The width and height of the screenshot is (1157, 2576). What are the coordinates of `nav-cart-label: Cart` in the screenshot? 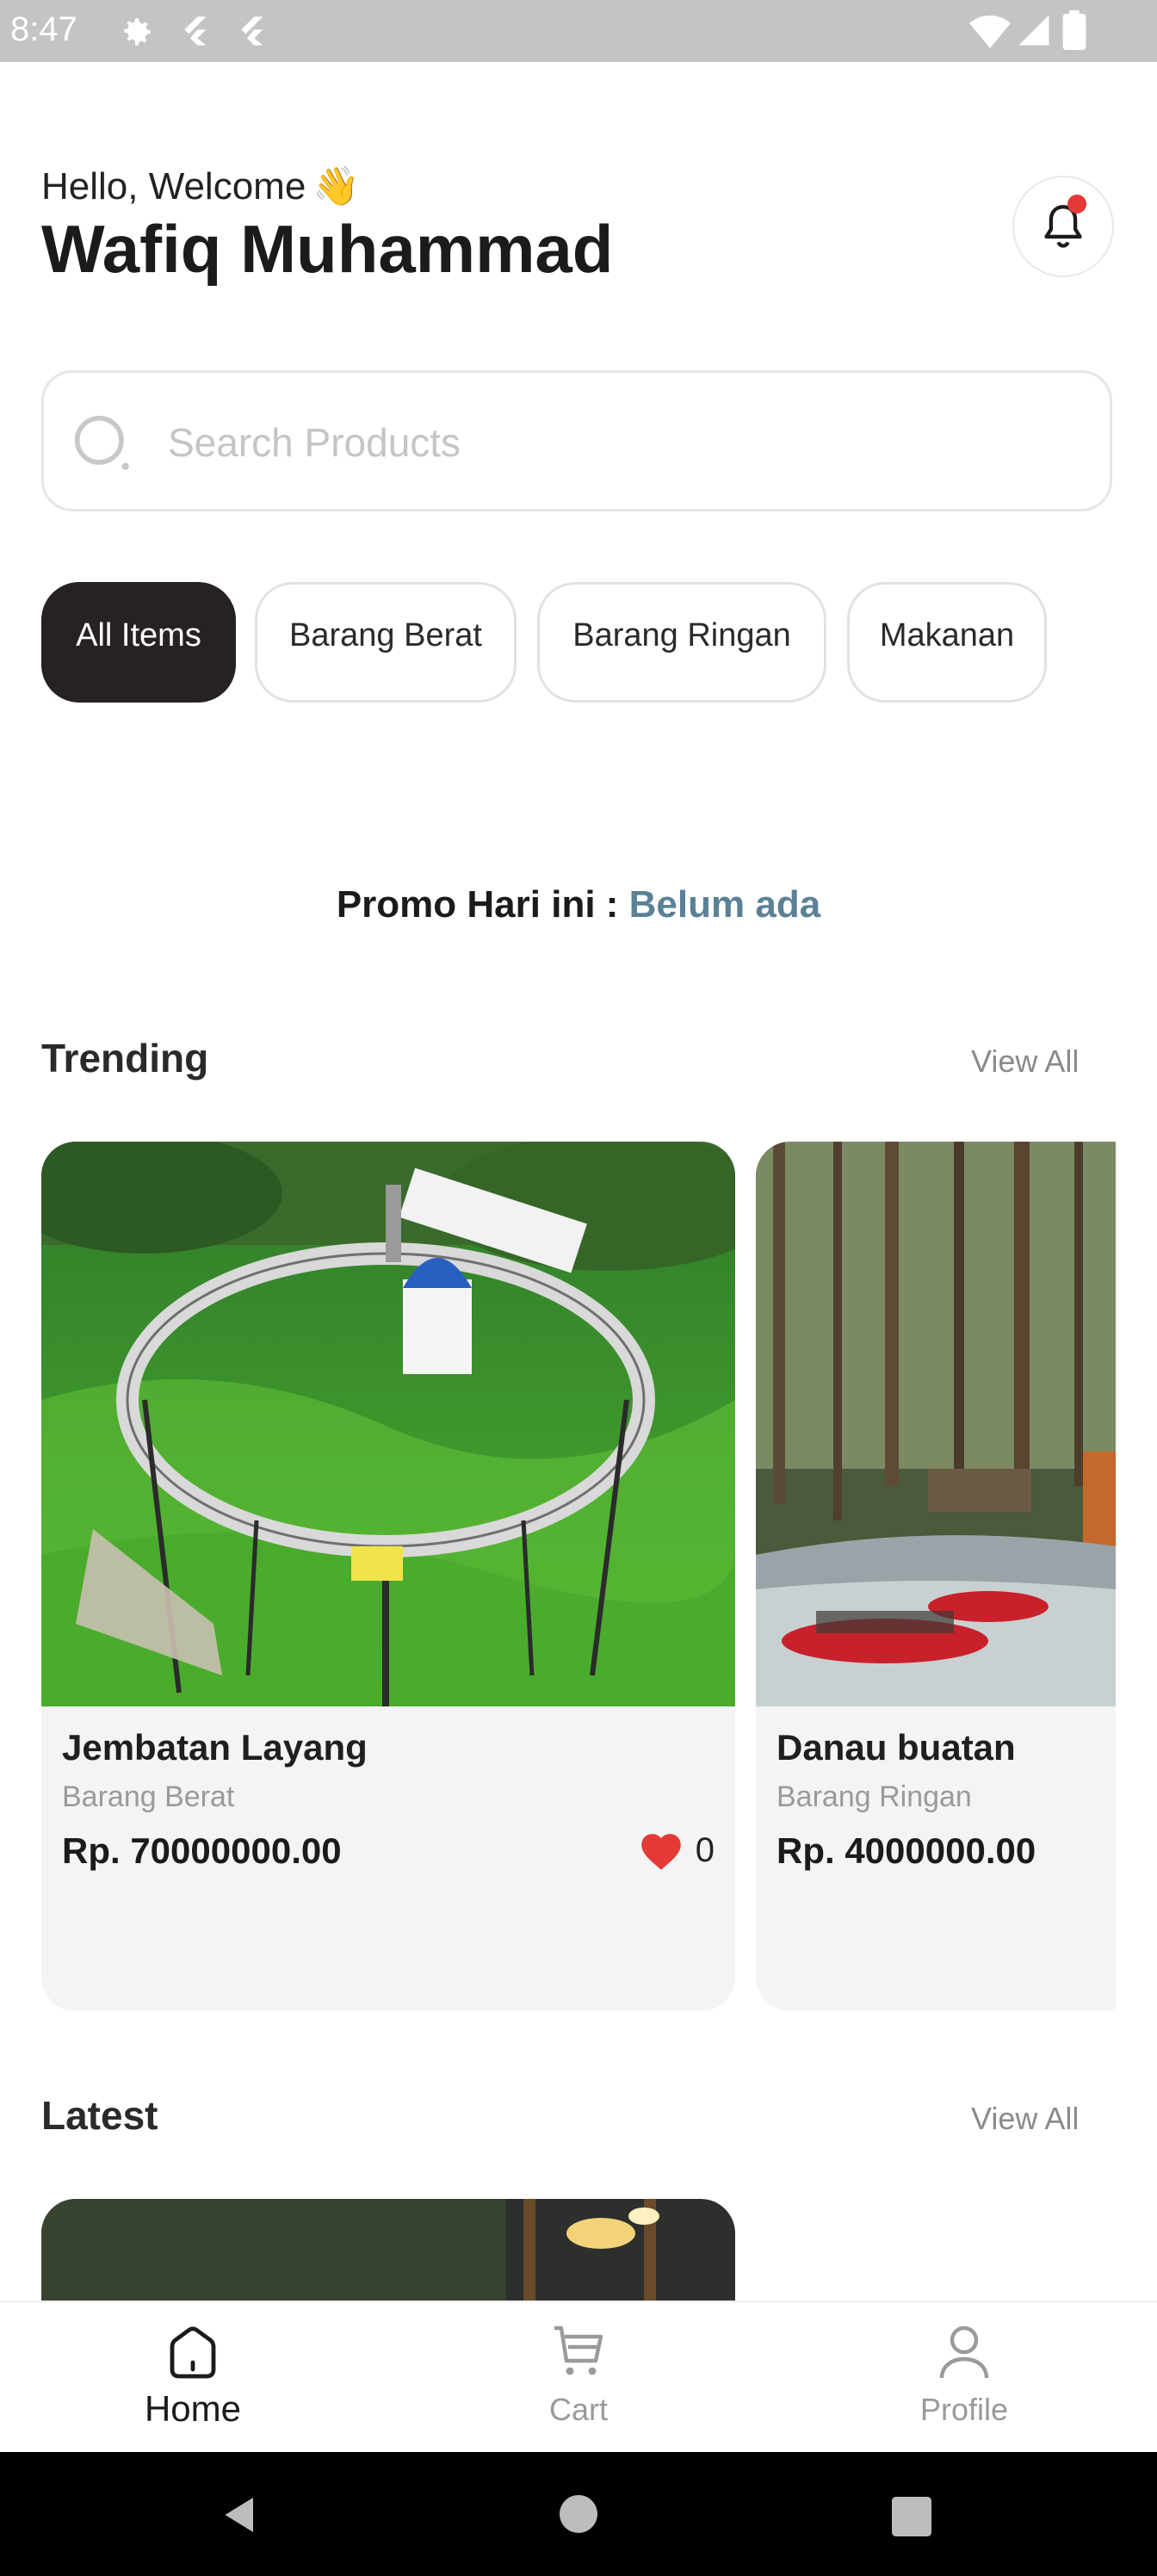 It's located at (578, 2409).